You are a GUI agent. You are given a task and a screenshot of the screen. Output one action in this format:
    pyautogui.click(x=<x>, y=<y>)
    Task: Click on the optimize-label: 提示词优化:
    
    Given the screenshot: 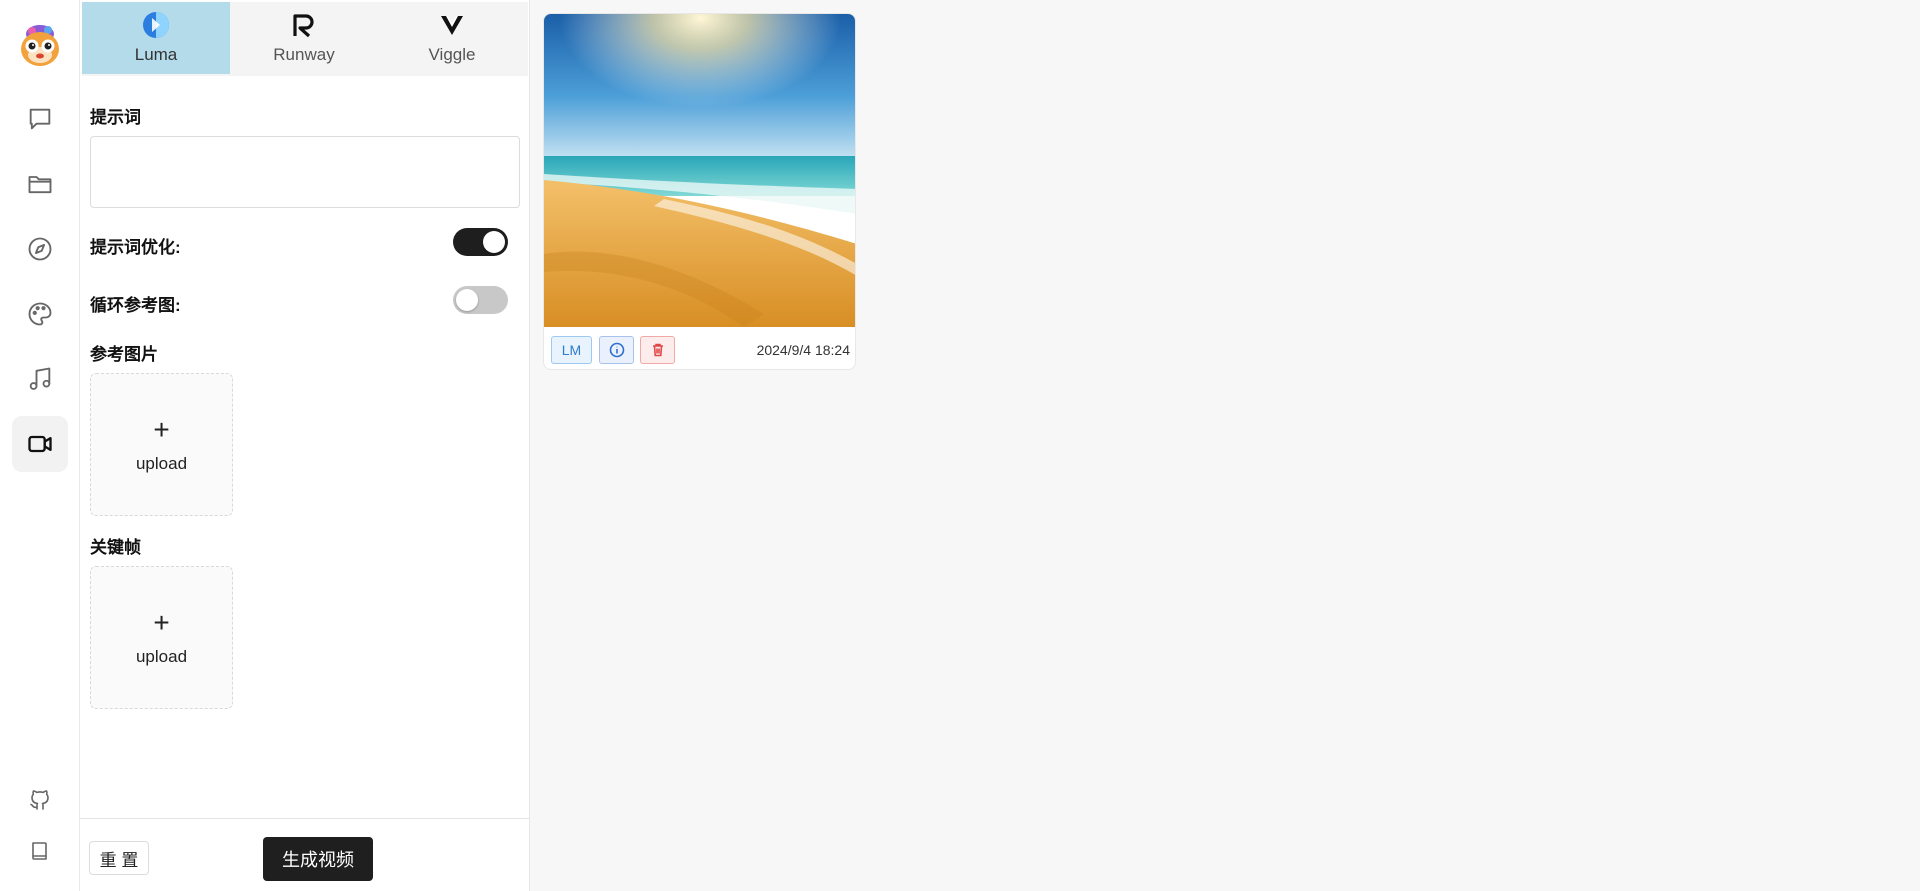 What is the action you would take?
    pyautogui.click(x=135, y=247)
    